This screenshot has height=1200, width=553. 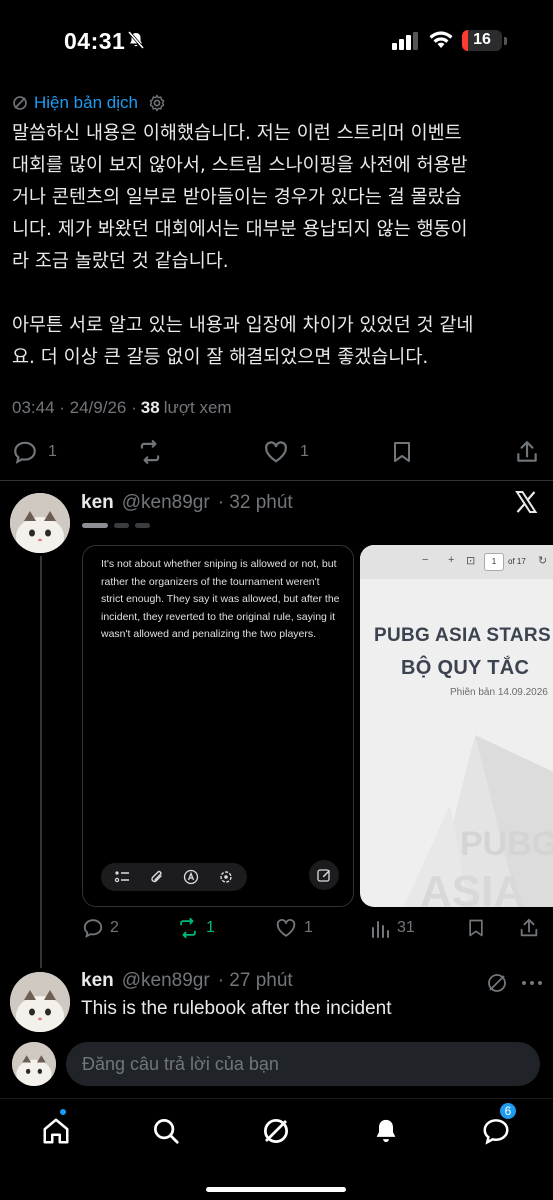 I want to click on battery-cap, so click(x=505, y=41).